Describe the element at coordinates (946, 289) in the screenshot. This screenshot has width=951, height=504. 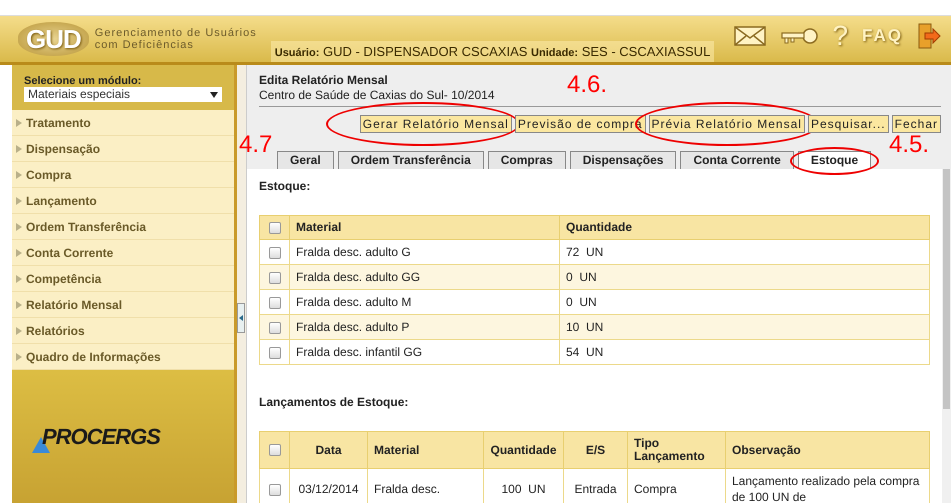
I see `scroll-thumb` at that location.